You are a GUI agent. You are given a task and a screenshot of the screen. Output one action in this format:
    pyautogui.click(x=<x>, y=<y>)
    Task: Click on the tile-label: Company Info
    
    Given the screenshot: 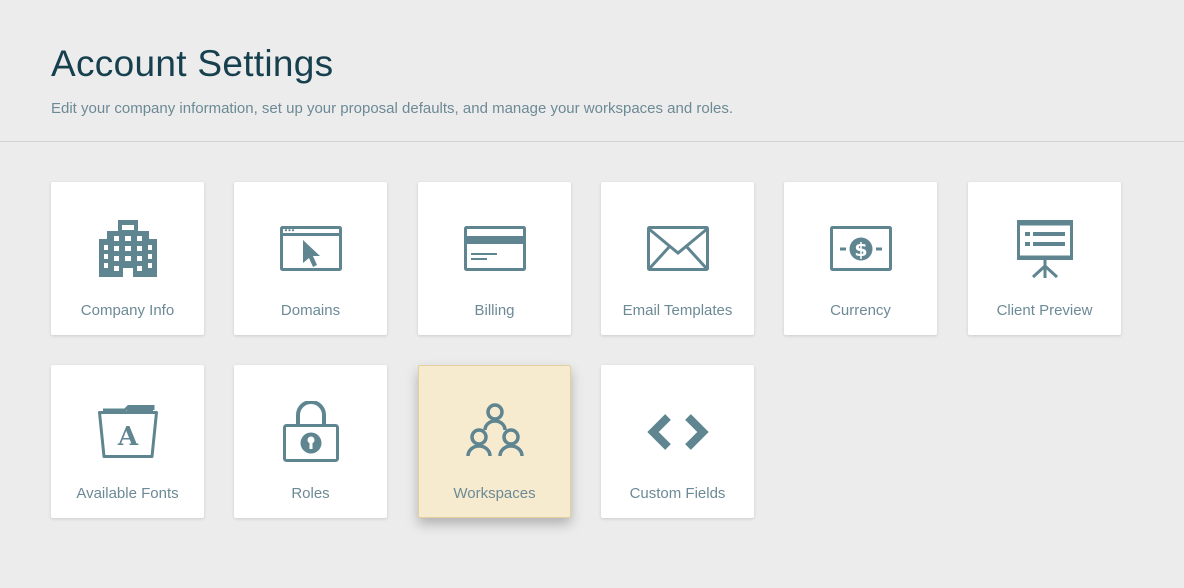 What is the action you would take?
    pyautogui.click(x=127, y=310)
    